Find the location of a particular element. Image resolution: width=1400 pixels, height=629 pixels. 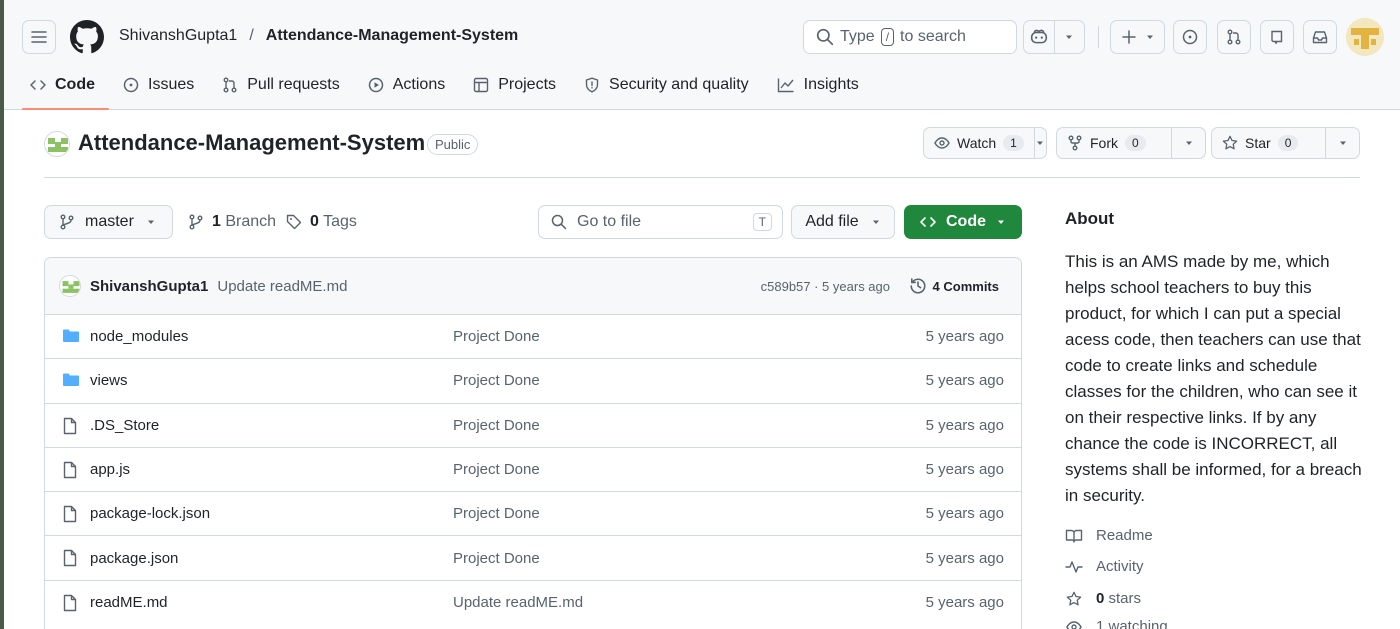

table-row: node_modules Project Done 5 years ago is located at coordinates (533, 337).